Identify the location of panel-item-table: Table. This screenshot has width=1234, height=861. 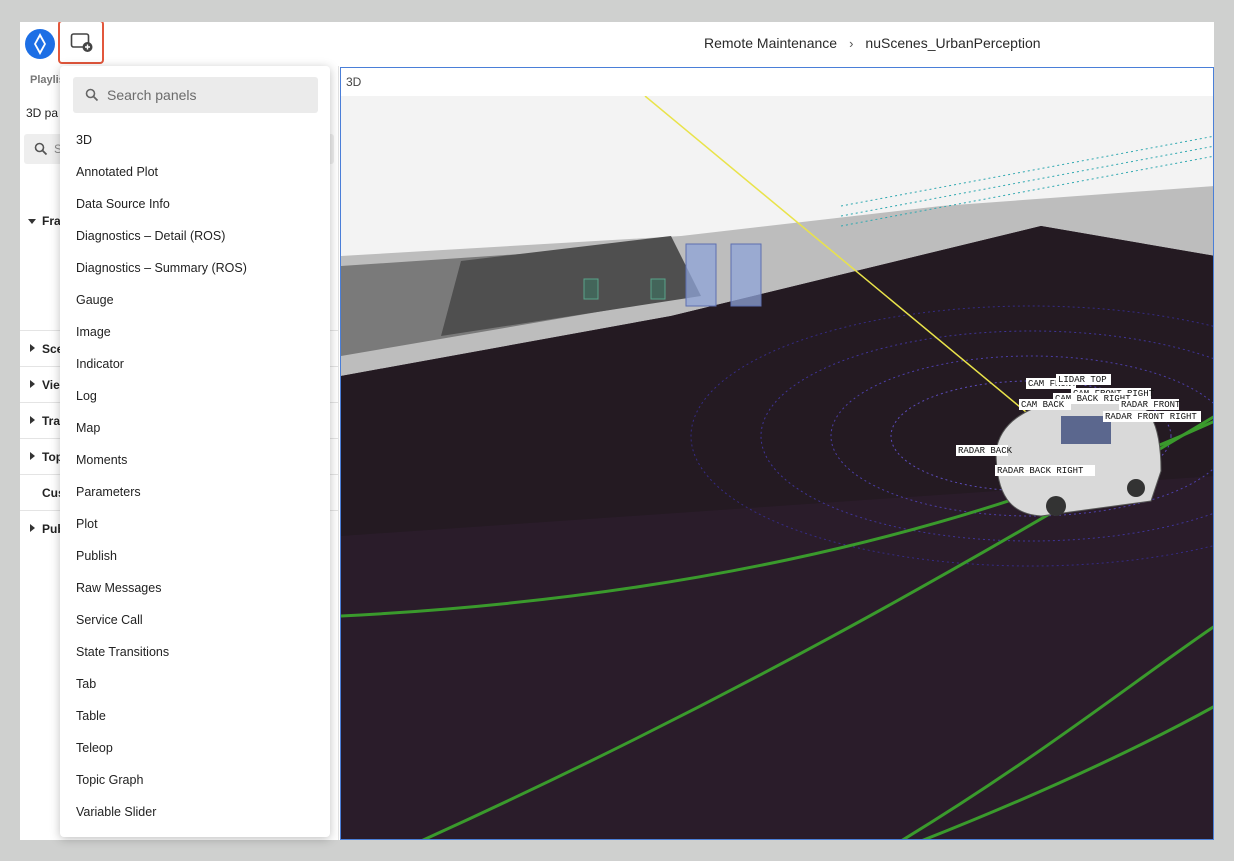
(195, 716).